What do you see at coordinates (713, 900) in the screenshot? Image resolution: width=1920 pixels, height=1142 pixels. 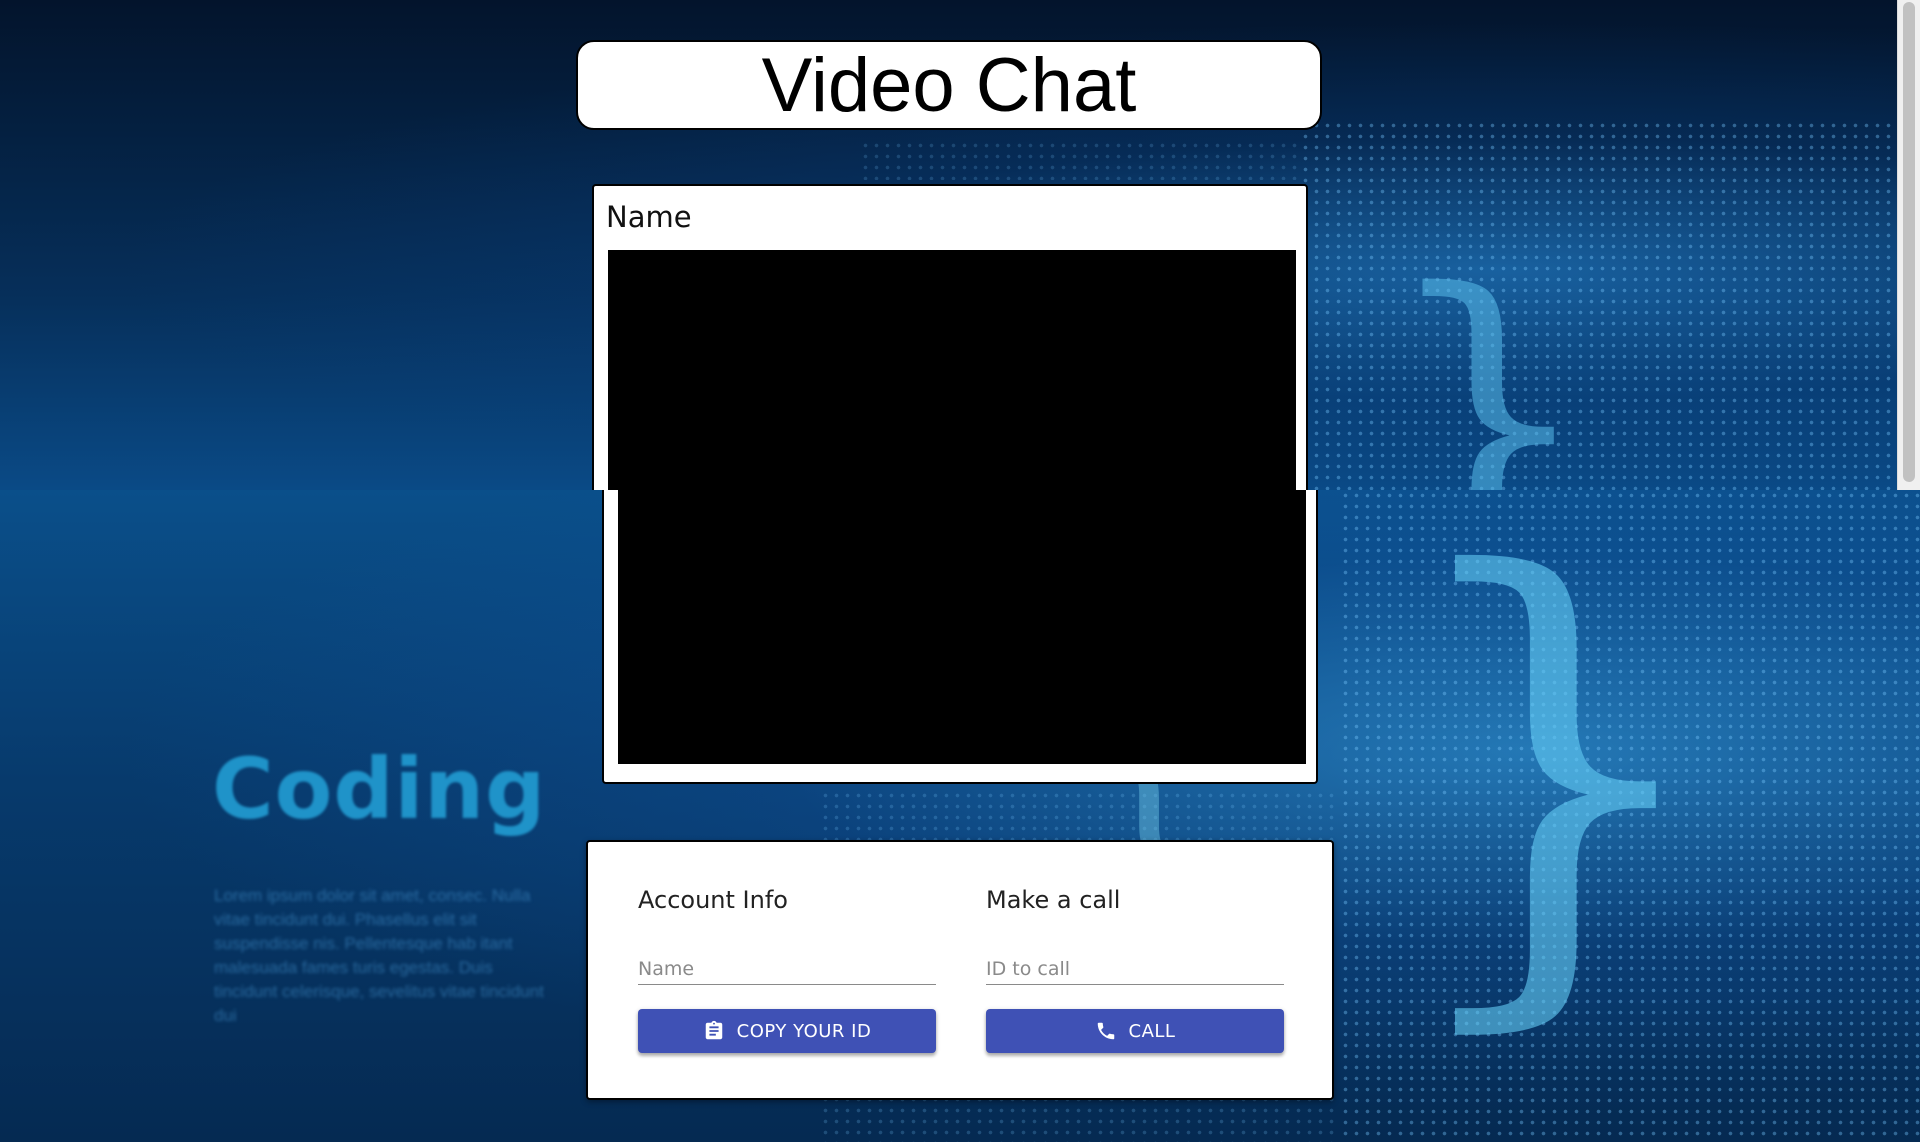 I see `account-info-heading: Account Info` at bounding box center [713, 900].